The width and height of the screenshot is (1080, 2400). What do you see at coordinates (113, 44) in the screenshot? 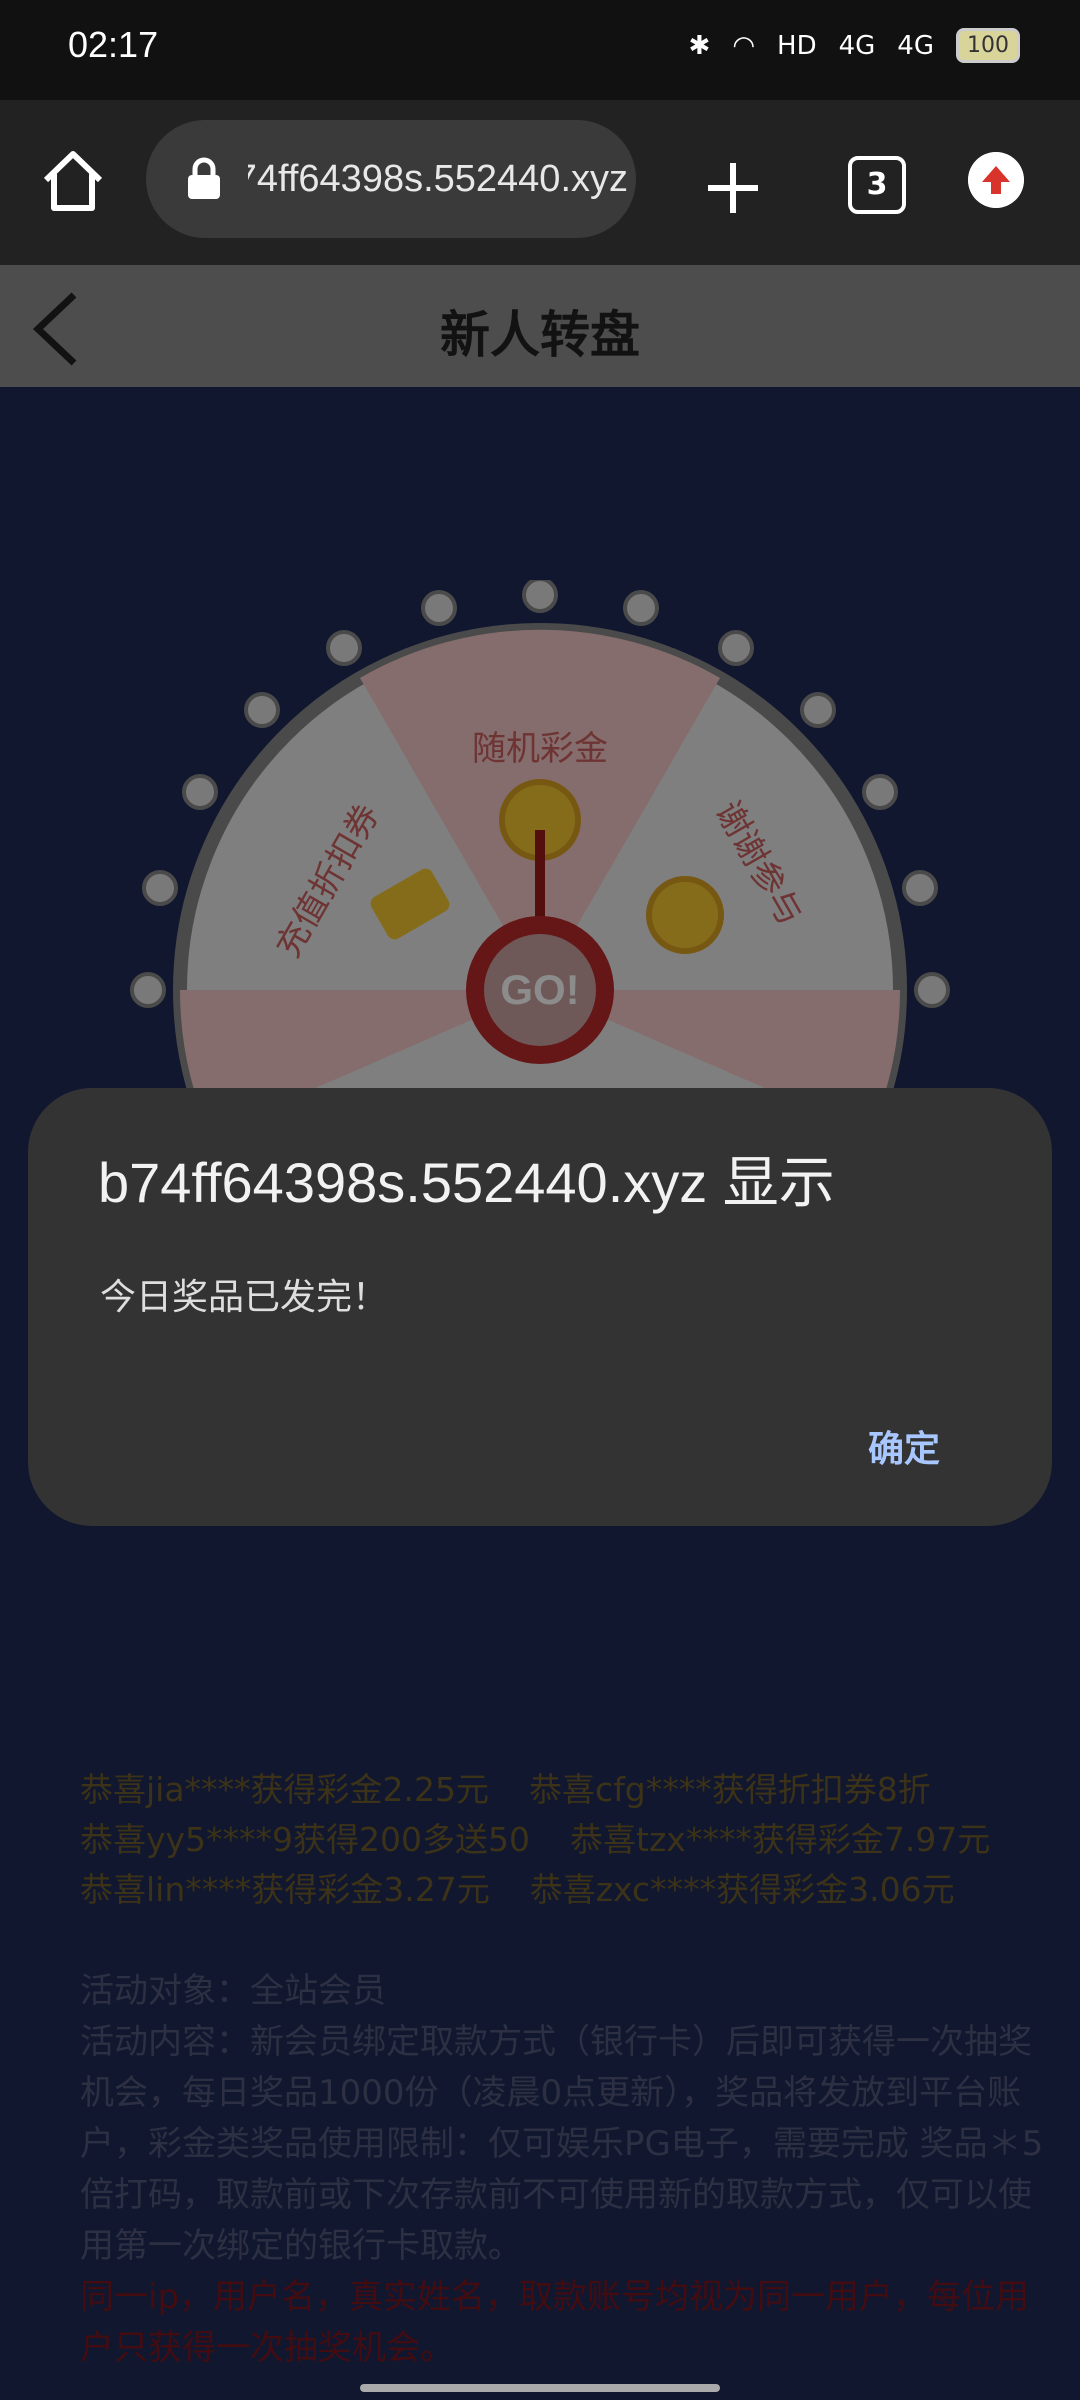
I see `status-time: 02:17` at bounding box center [113, 44].